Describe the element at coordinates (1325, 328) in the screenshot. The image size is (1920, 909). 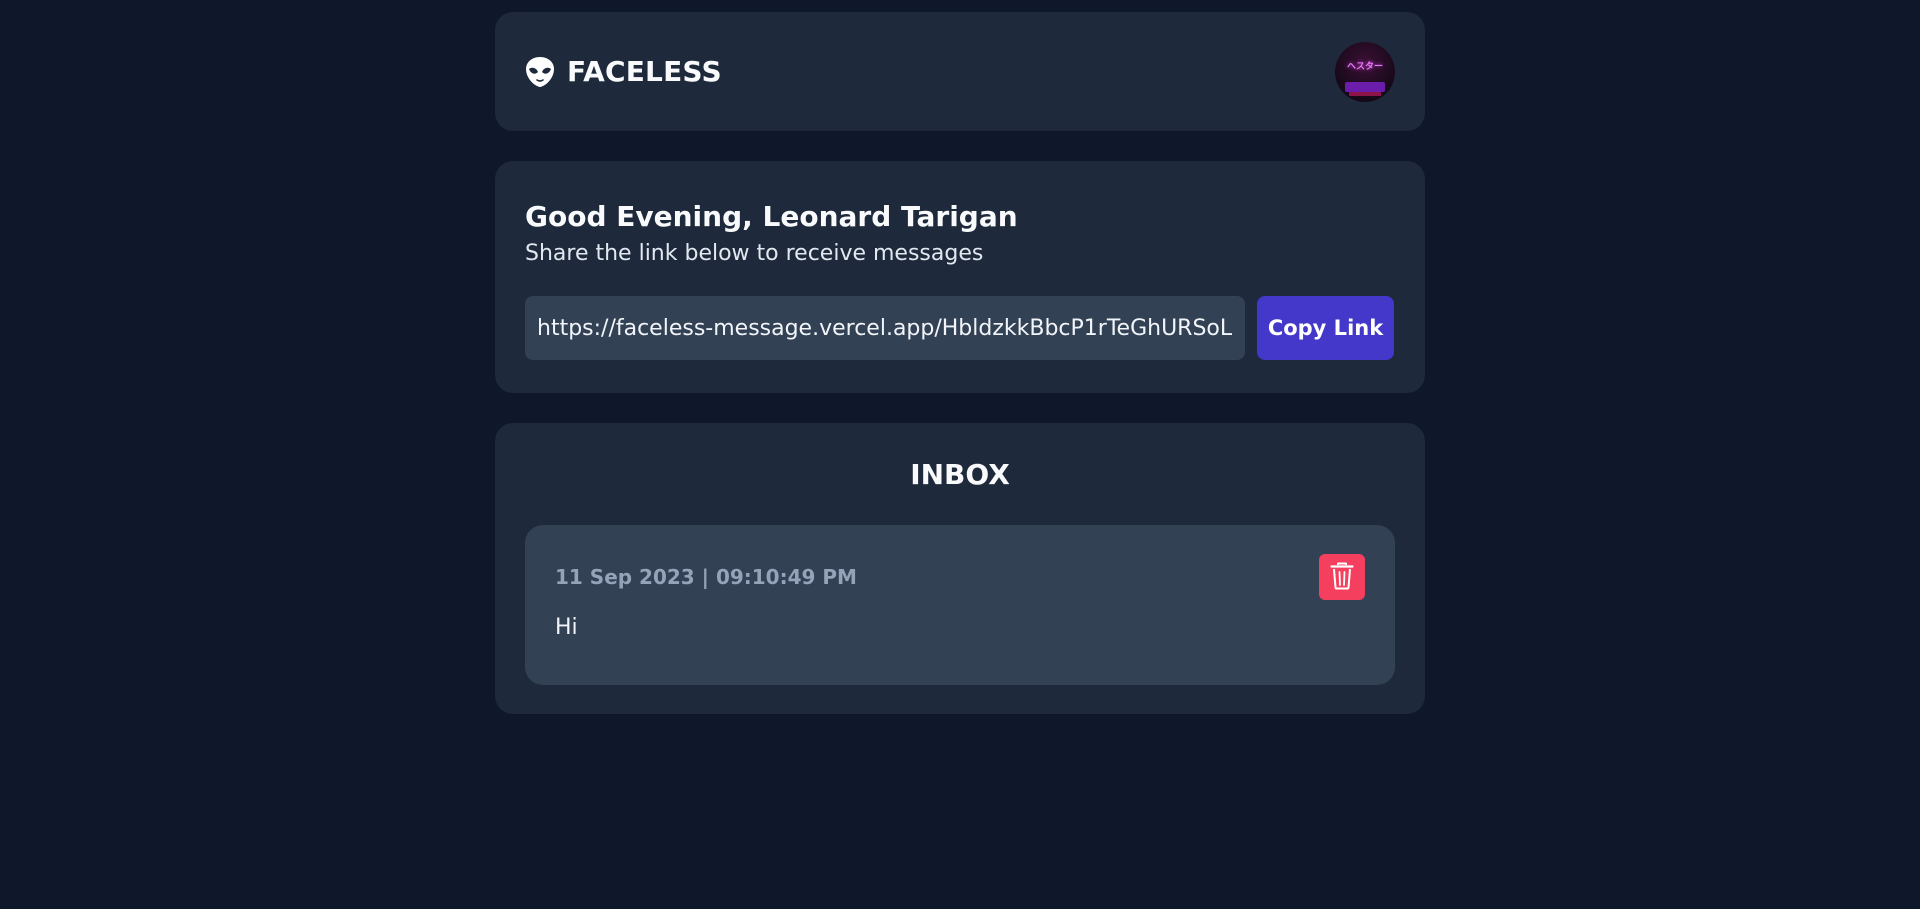
I see `copy-link-button: Copy Link` at that location.